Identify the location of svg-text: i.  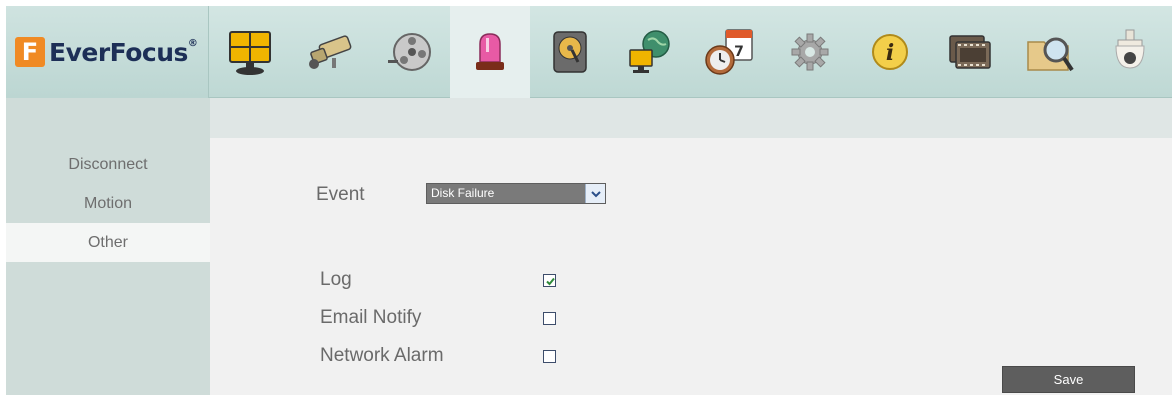
(890, 53).